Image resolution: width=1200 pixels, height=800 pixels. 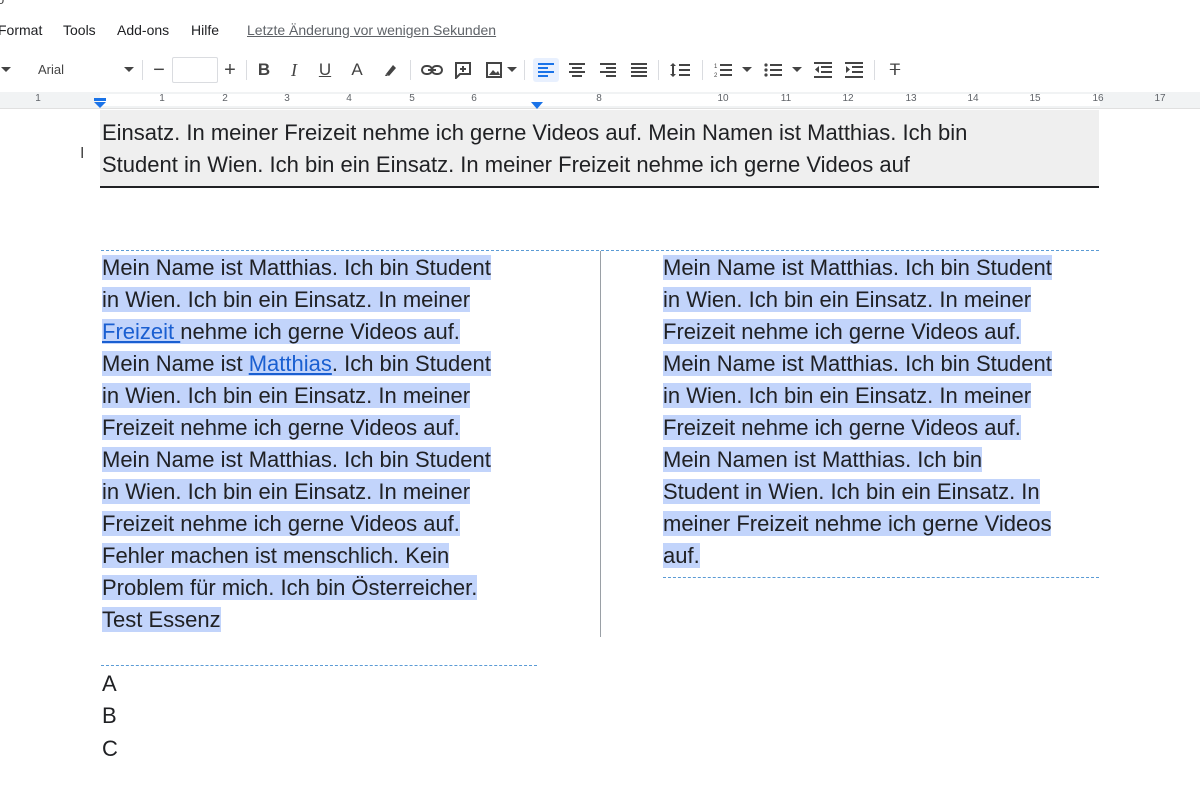 What do you see at coordinates (109, 683) in the screenshot?
I see `list-item: A` at bounding box center [109, 683].